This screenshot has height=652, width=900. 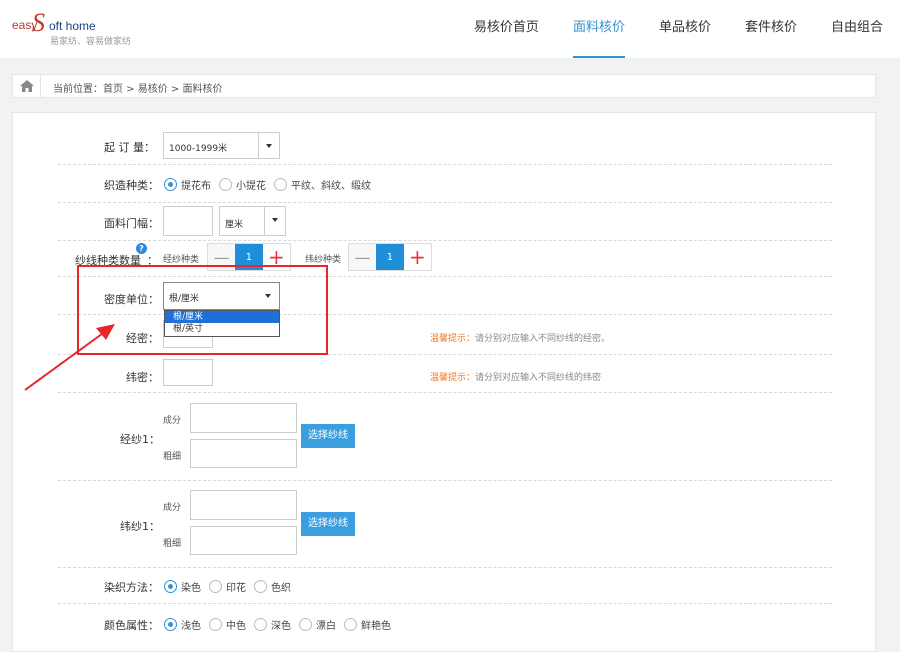 I want to click on row-weft-yarn, so click(x=445, y=524).